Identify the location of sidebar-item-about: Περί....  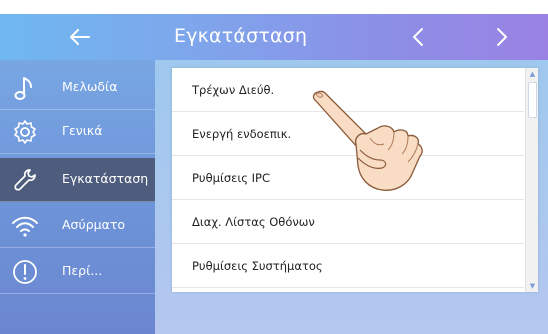
(77, 272).